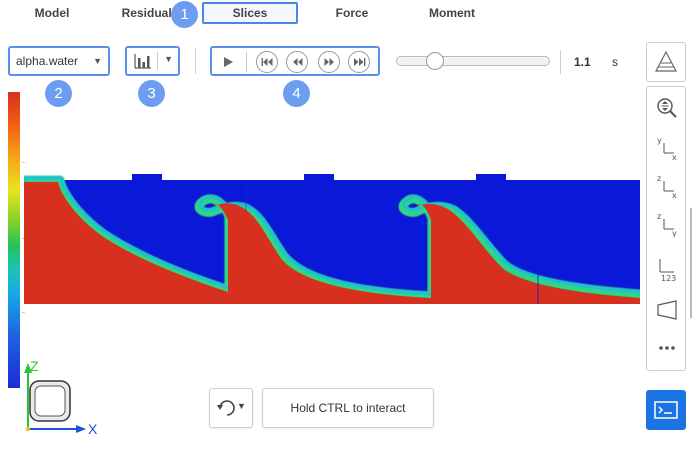  What do you see at coordinates (352, 13) in the screenshot?
I see `tab-force: Force` at bounding box center [352, 13].